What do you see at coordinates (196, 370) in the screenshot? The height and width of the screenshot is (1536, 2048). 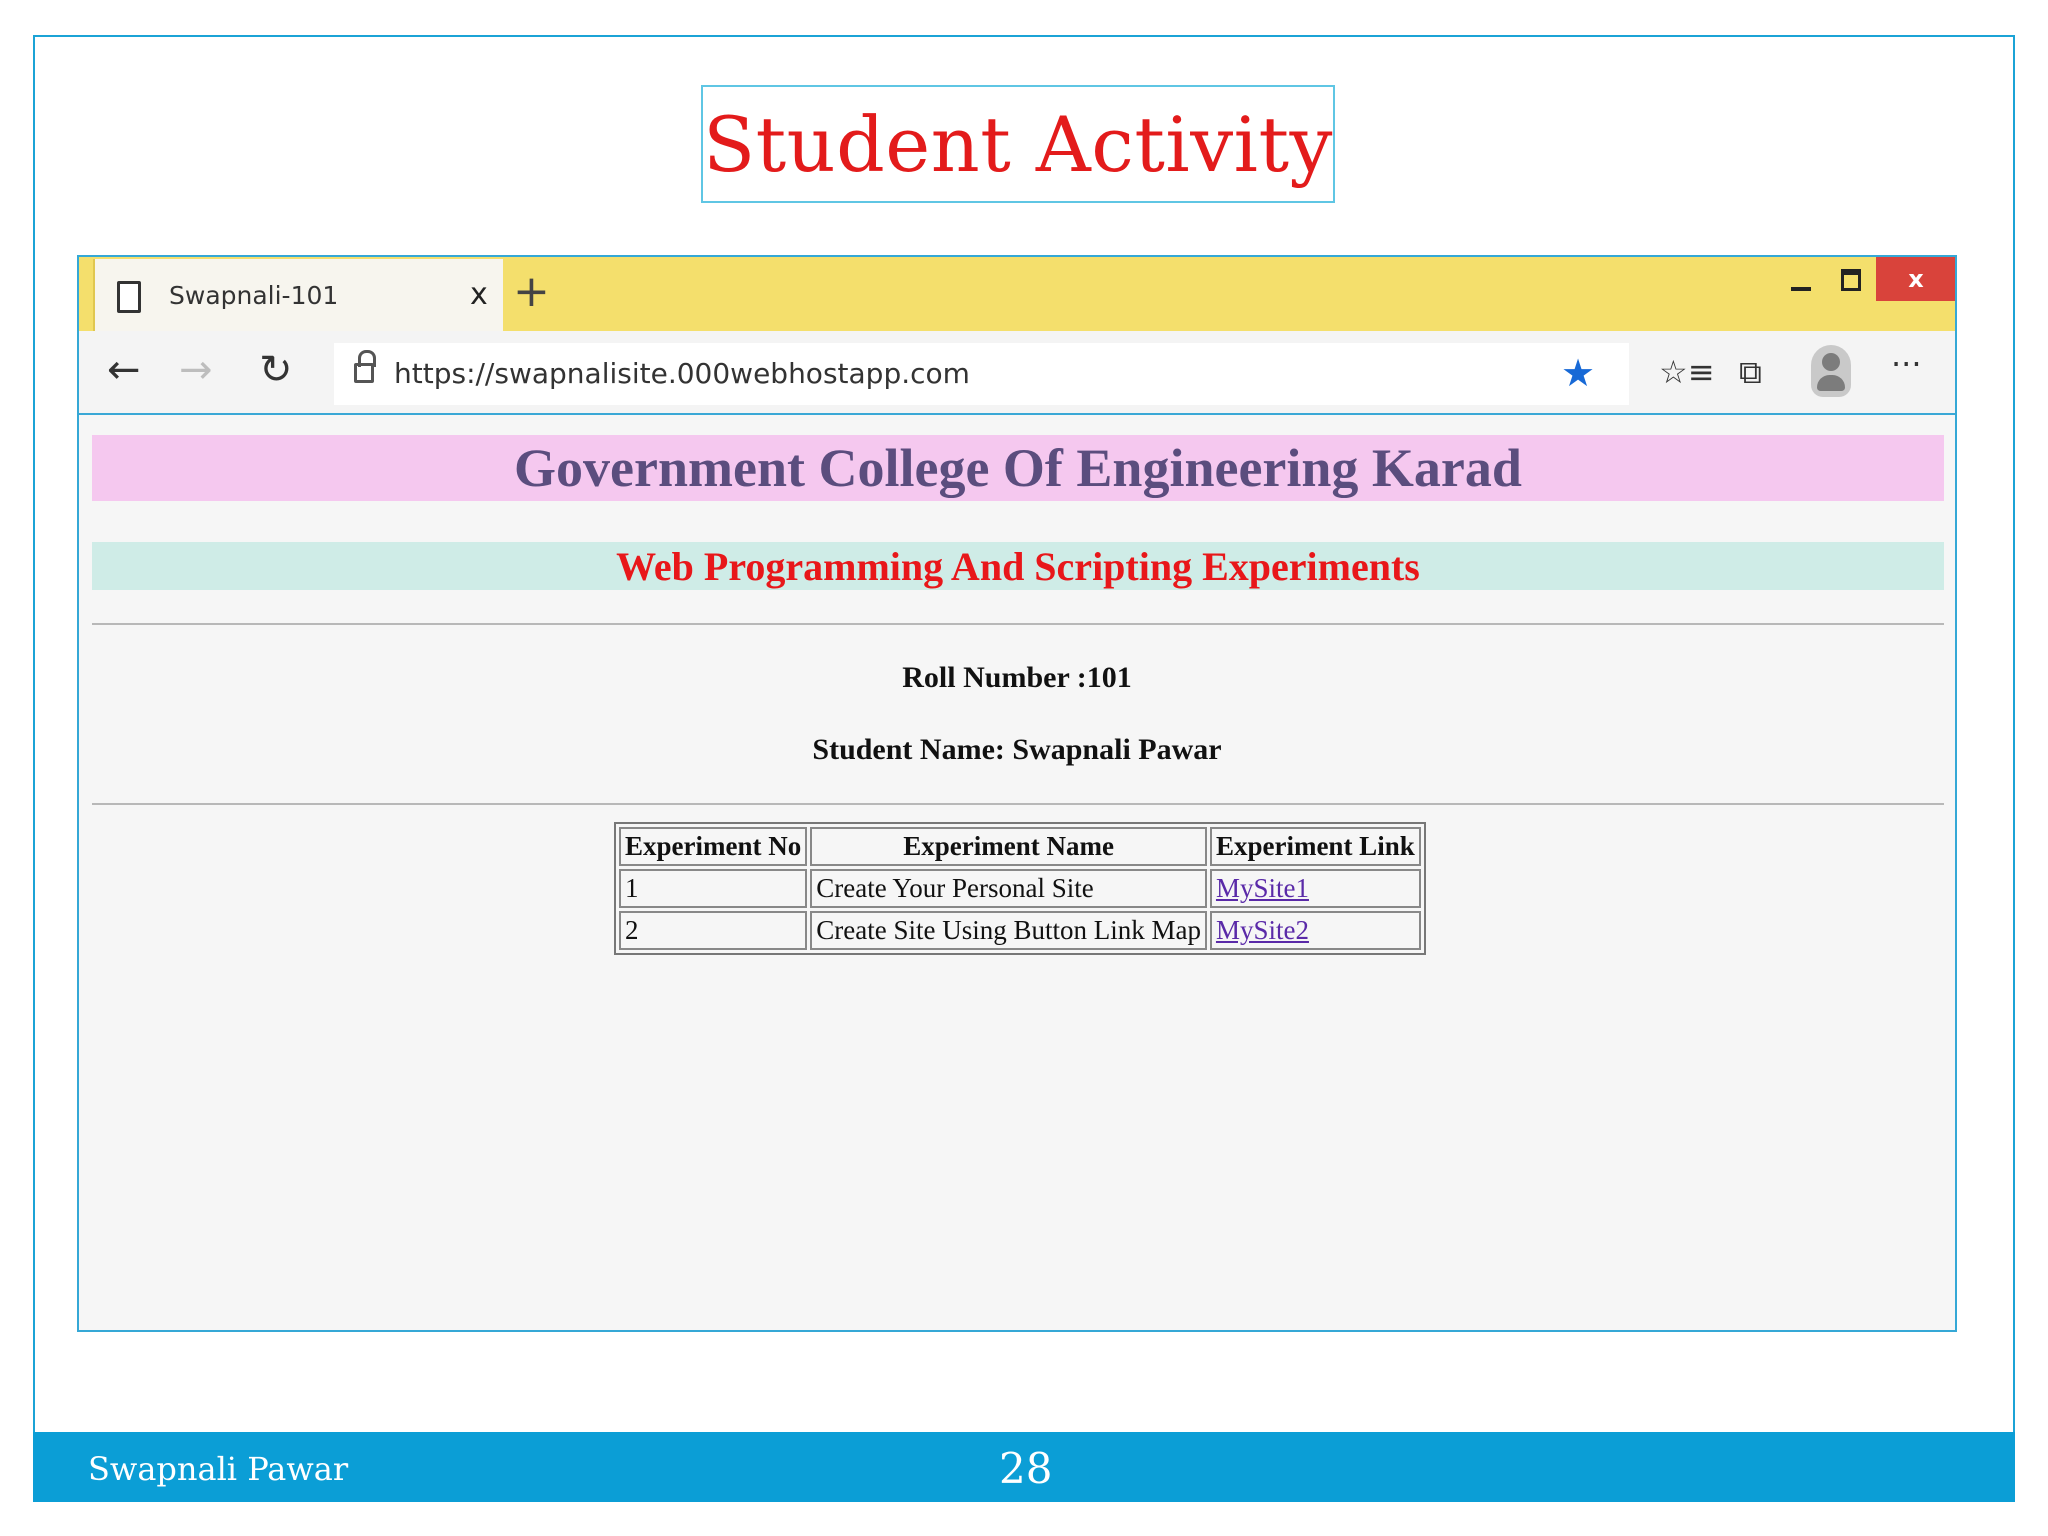 I see `forward-arrow-icon: →` at bounding box center [196, 370].